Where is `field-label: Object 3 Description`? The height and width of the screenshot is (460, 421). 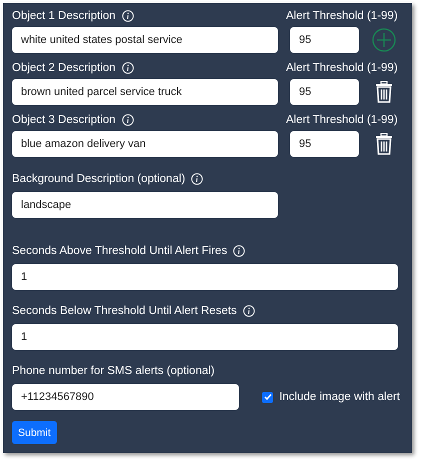 field-label: Object 3 Description is located at coordinates (64, 120).